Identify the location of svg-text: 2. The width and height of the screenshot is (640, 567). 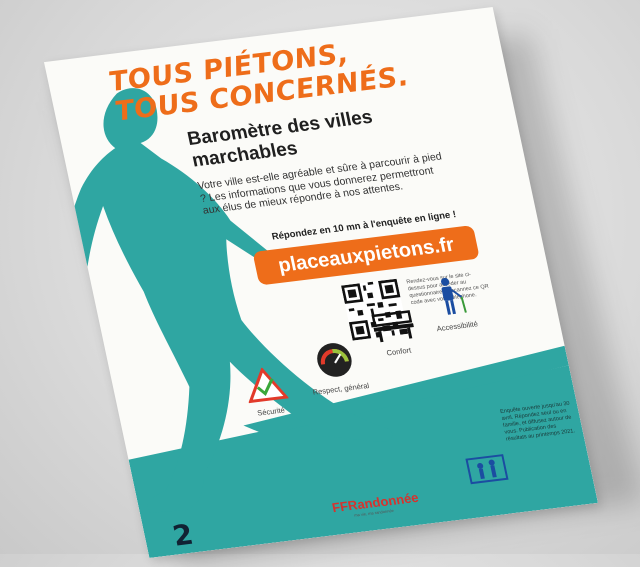
(183, 534).